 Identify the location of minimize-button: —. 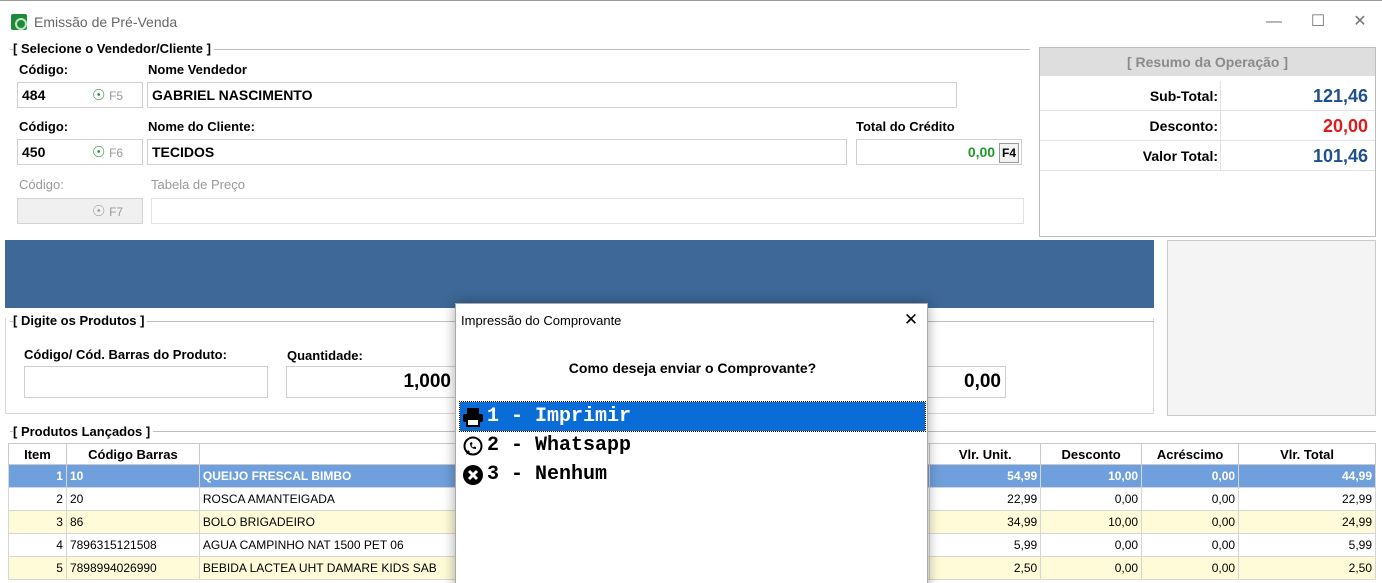
(1274, 22).